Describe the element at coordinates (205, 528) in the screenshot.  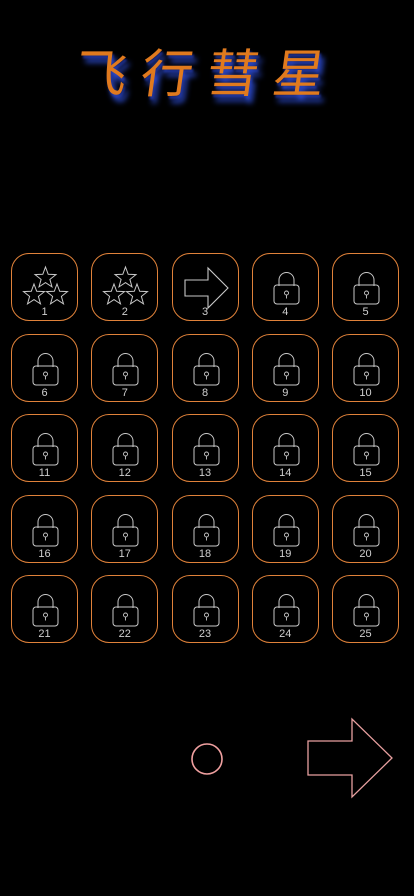
I see `level-18-button: 18` at that location.